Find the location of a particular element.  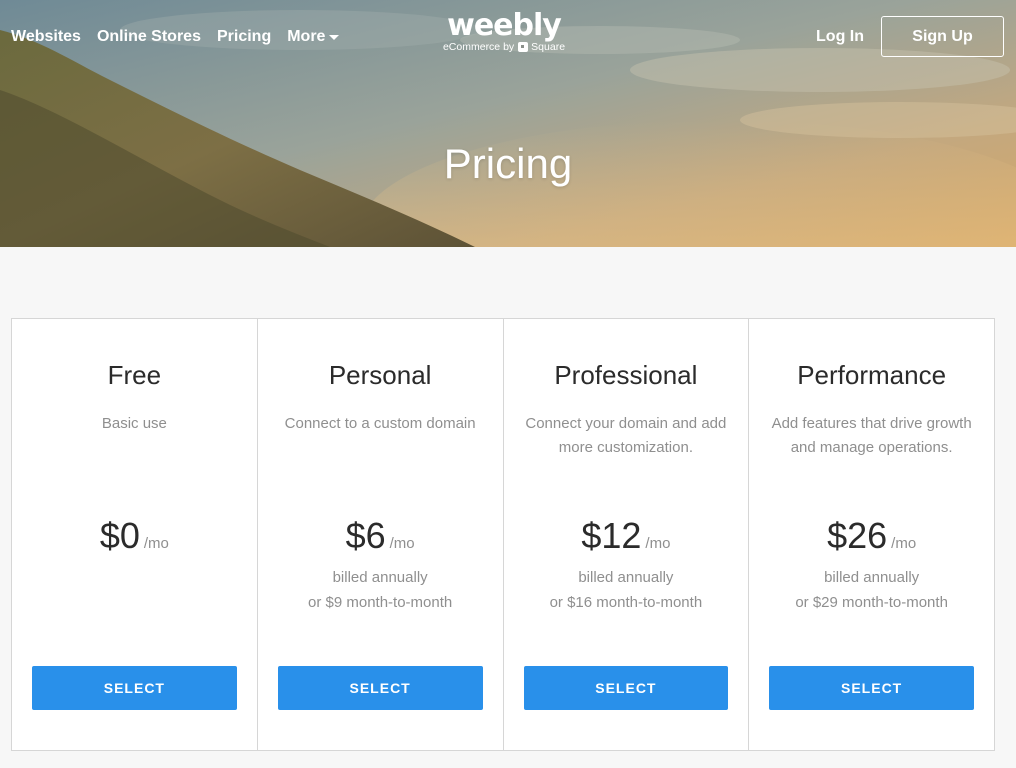

login-link: Log In is located at coordinates (840, 37).